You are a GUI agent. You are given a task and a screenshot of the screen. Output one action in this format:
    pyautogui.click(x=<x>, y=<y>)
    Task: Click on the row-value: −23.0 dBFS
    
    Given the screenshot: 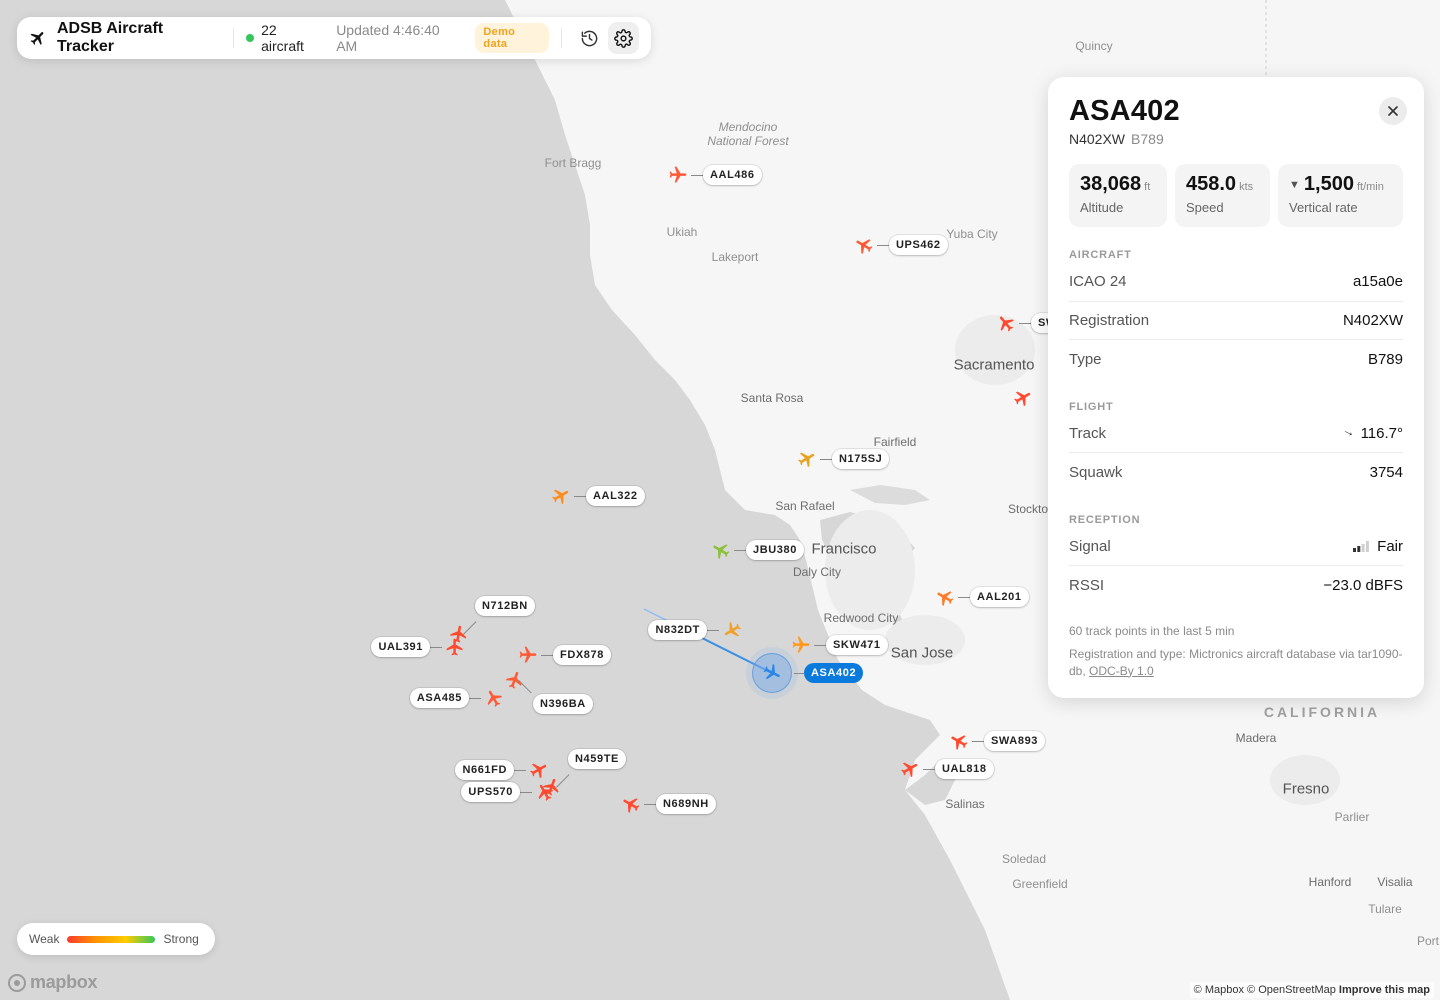 What is the action you would take?
    pyautogui.click(x=1363, y=585)
    